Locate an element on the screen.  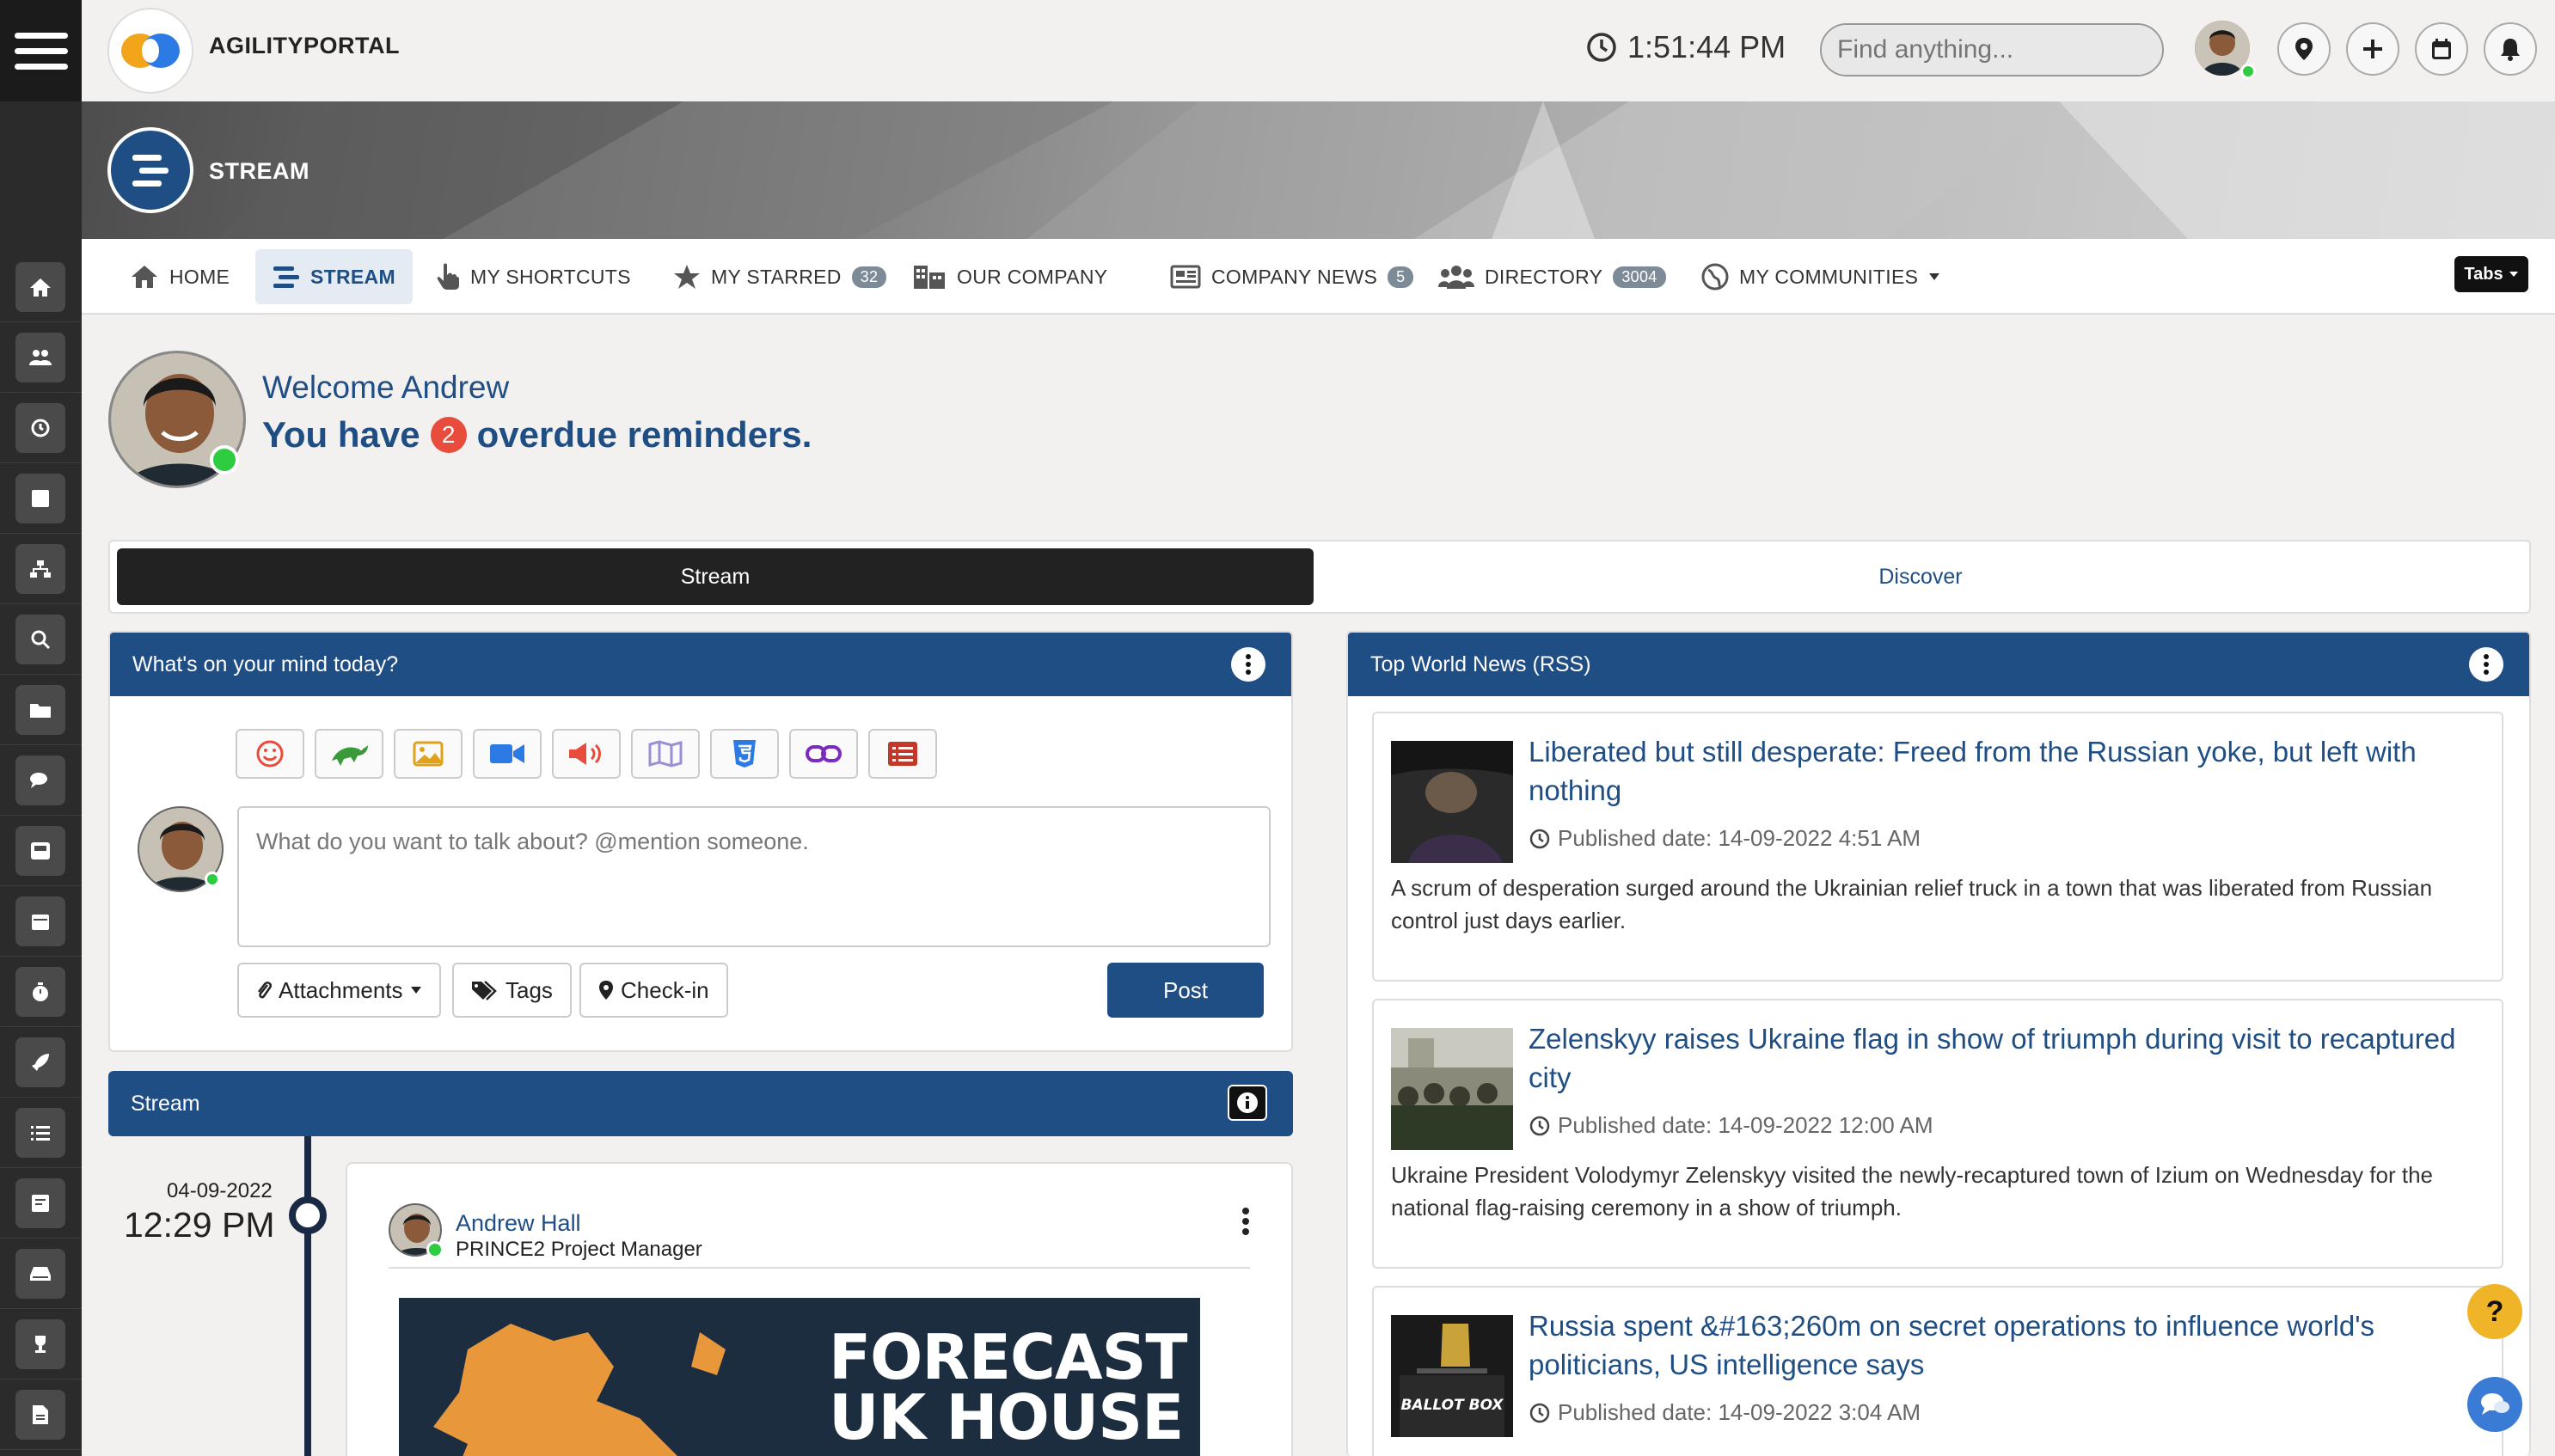
rail-stopwatch-icon is located at coordinates (41, 997).